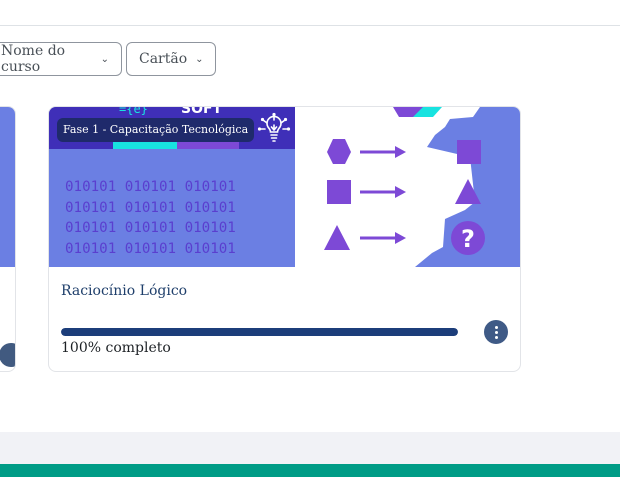 This screenshot has width=620, height=477. Describe the element at coordinates (145, 145) in the screenshot. I see `banner-stripe-cyan` at that location.